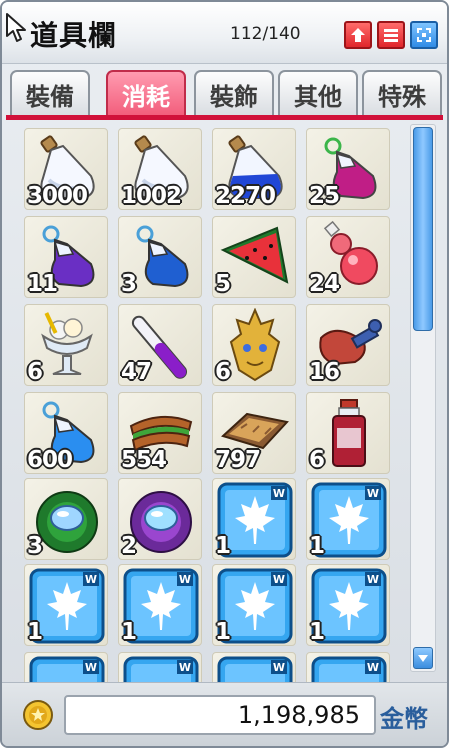 This screenshot has height=748, width=449. I want to click on tab-label: 裝飾, so click(234, 96).